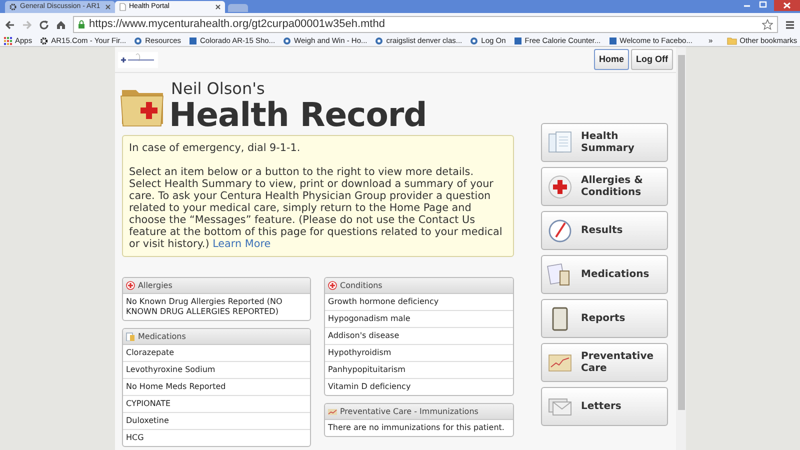 The height and width of the screenshot is (450, 800). Describe the element at coordinates (361, 286) in the screenshot. I see `panel-title: Conditions` at that location.